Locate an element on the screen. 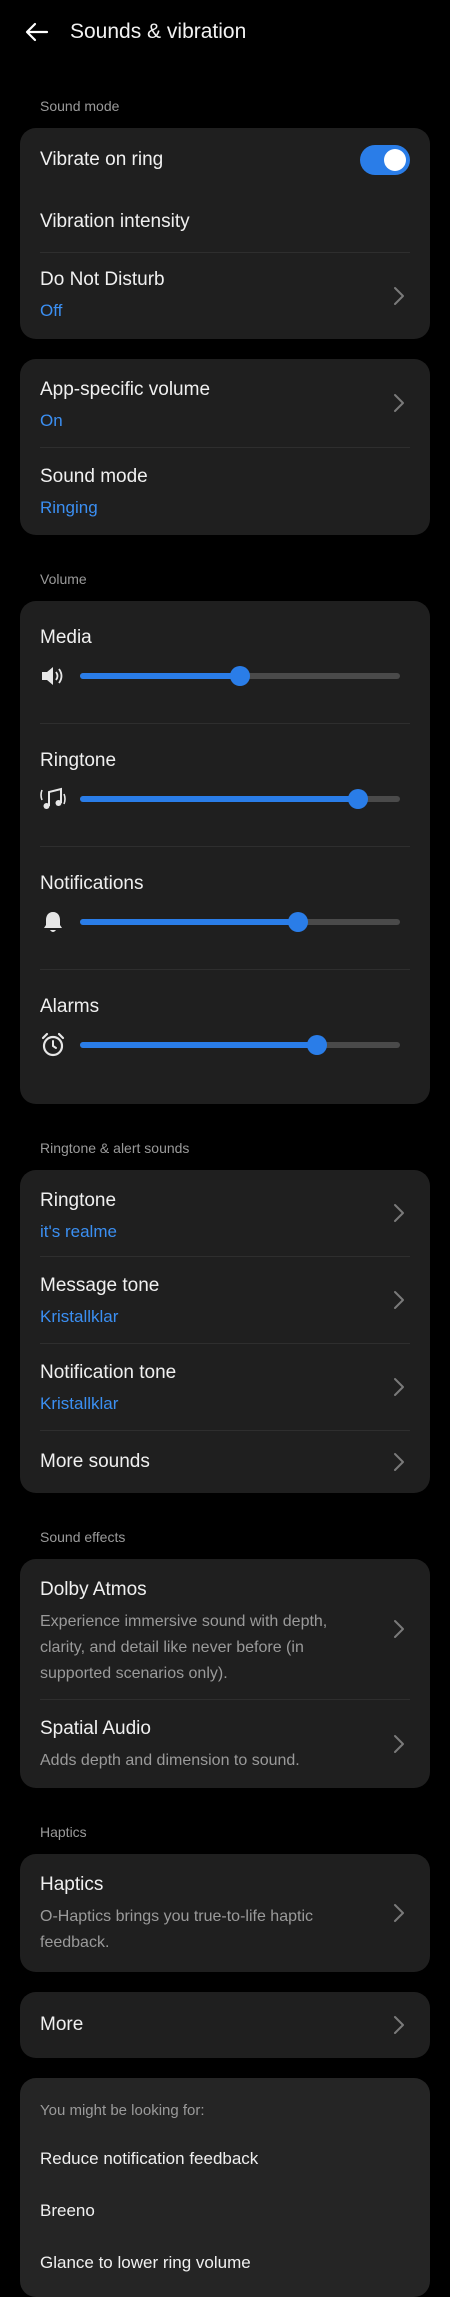  notification-tone-row: Notification tone Kristallklar is located at coordinates (225, 1387).